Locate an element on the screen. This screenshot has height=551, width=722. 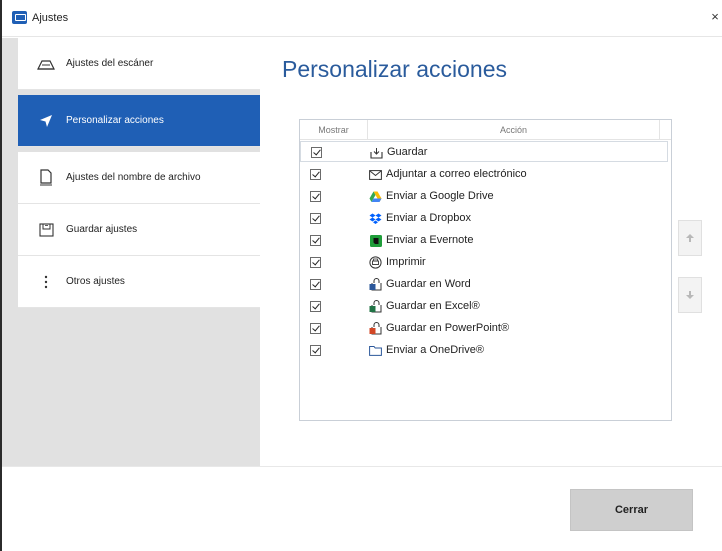
save-settings-icon is located at coordinates (46, 229).